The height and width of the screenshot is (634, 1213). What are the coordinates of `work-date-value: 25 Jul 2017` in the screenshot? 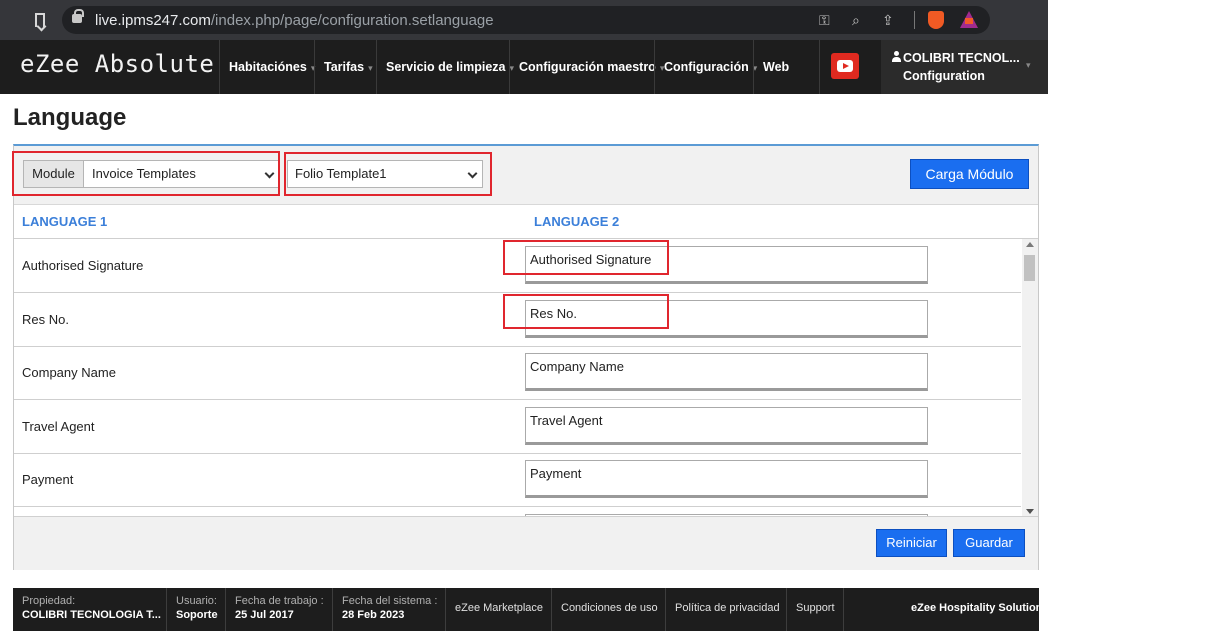 It's located at (264, 615).